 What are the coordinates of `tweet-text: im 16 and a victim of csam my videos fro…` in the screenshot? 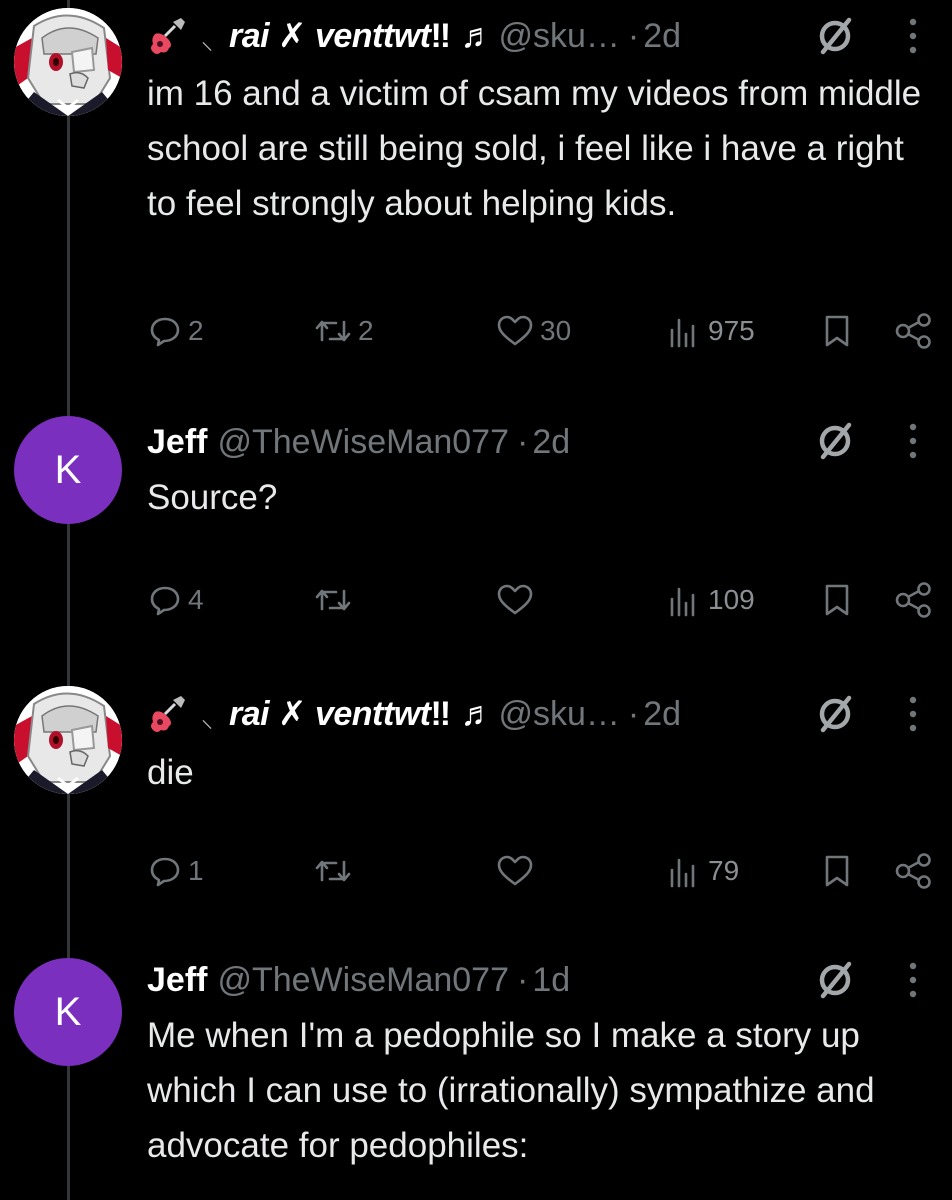 It's located at (534, 148).